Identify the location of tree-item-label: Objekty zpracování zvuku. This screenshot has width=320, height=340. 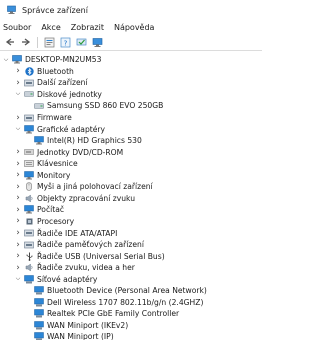
(86, 198).